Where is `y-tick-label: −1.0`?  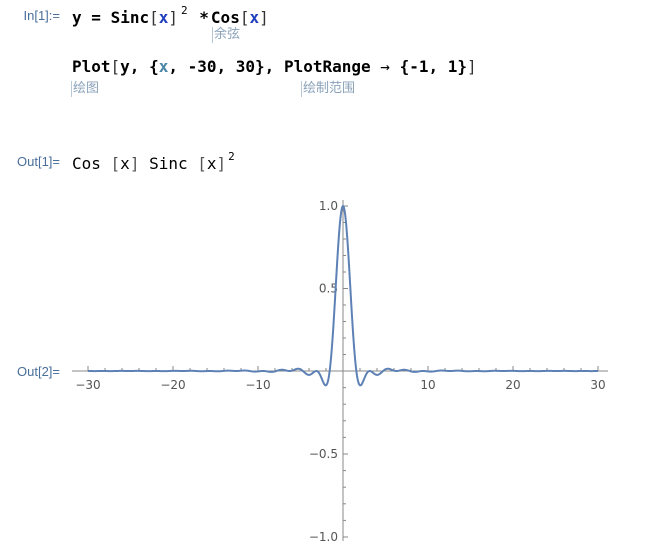 y-tick-label: −1.0 is located at coordinates (323, 537).